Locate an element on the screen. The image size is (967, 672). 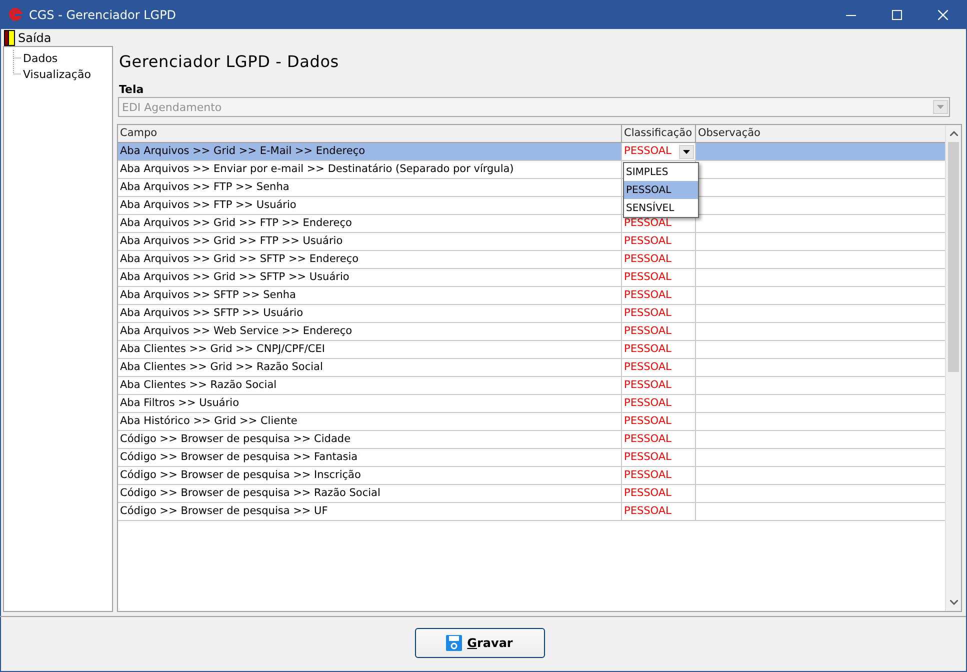
table-cell: Código >> Browser de pesquisa >> UF is located at coordinates (370, 512).